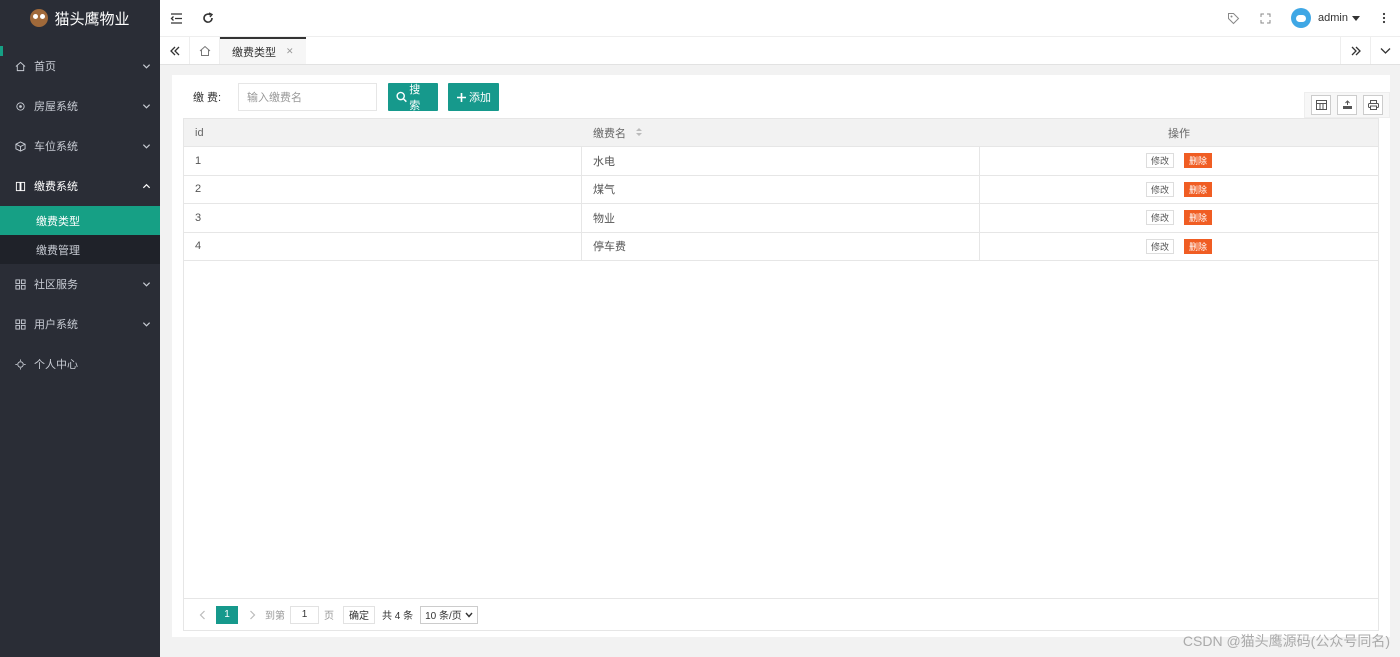 This screenshot has height=657, width=1400. I want to click on next-page-button, so click(252, 615).